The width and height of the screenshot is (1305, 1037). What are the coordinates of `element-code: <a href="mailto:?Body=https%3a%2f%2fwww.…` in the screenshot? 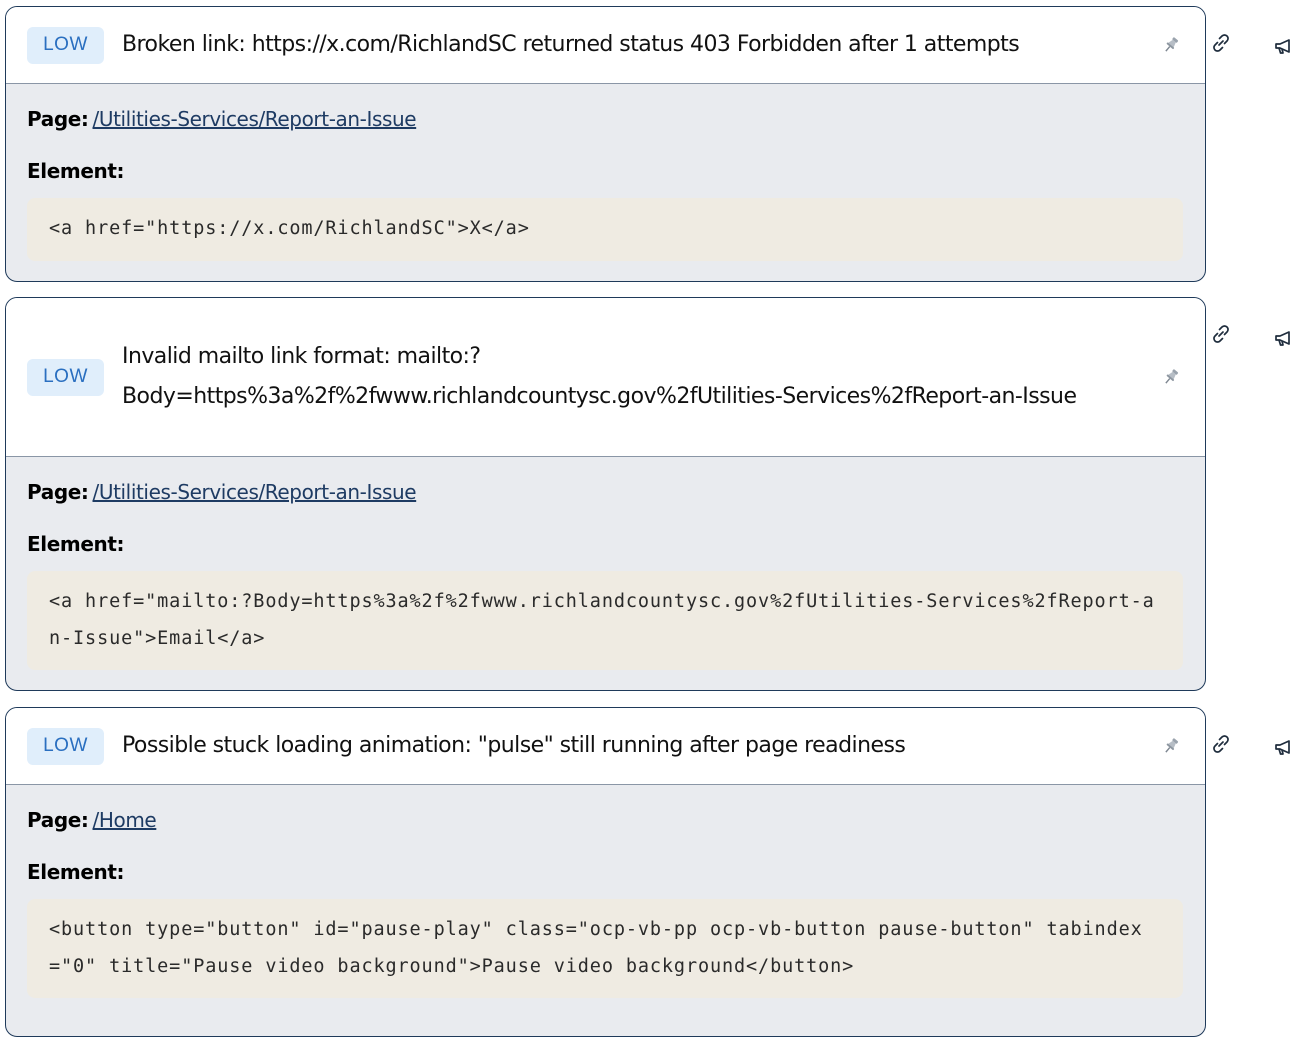 It's located at (605, 620).